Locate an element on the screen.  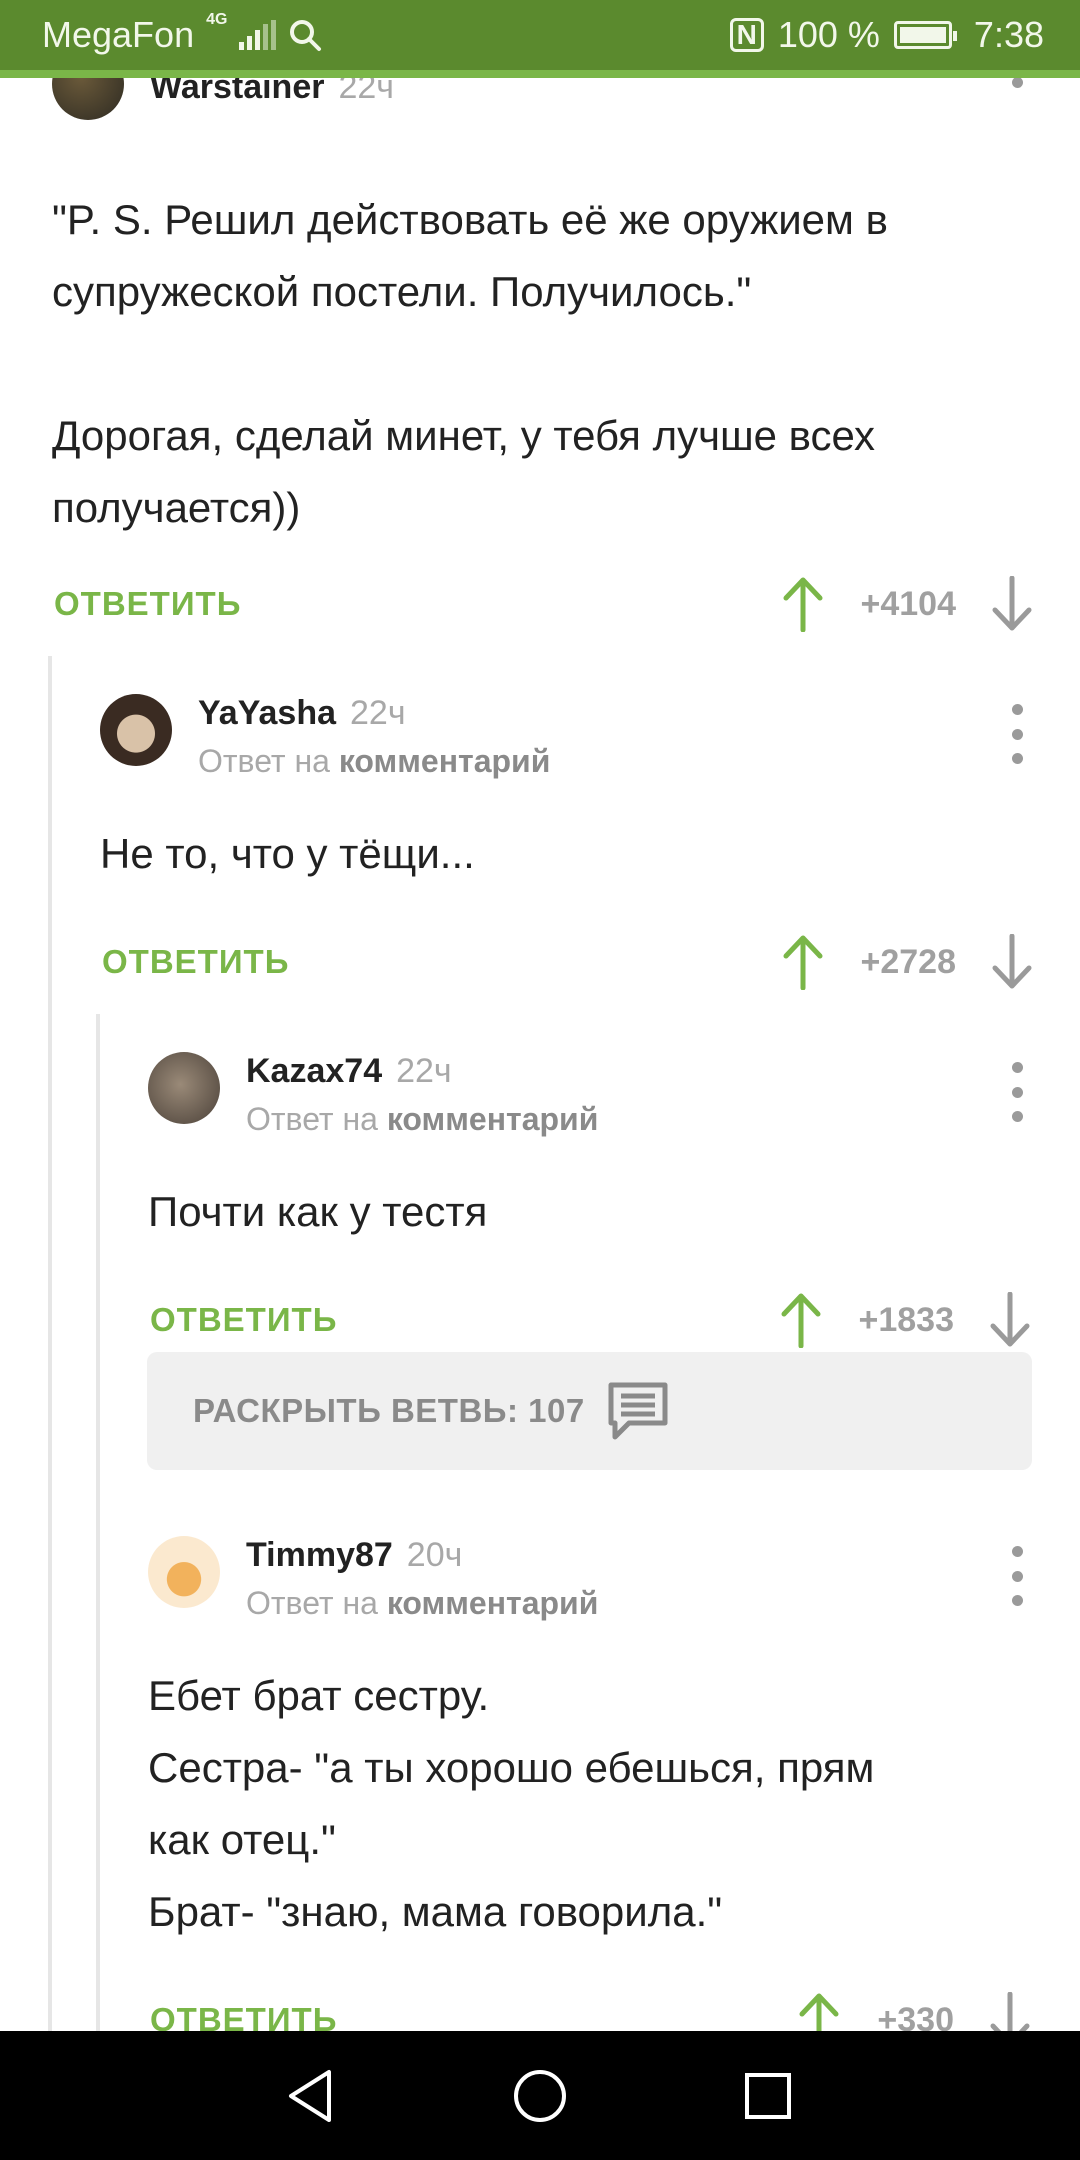
home-button is located at coordinates (540, 2095).